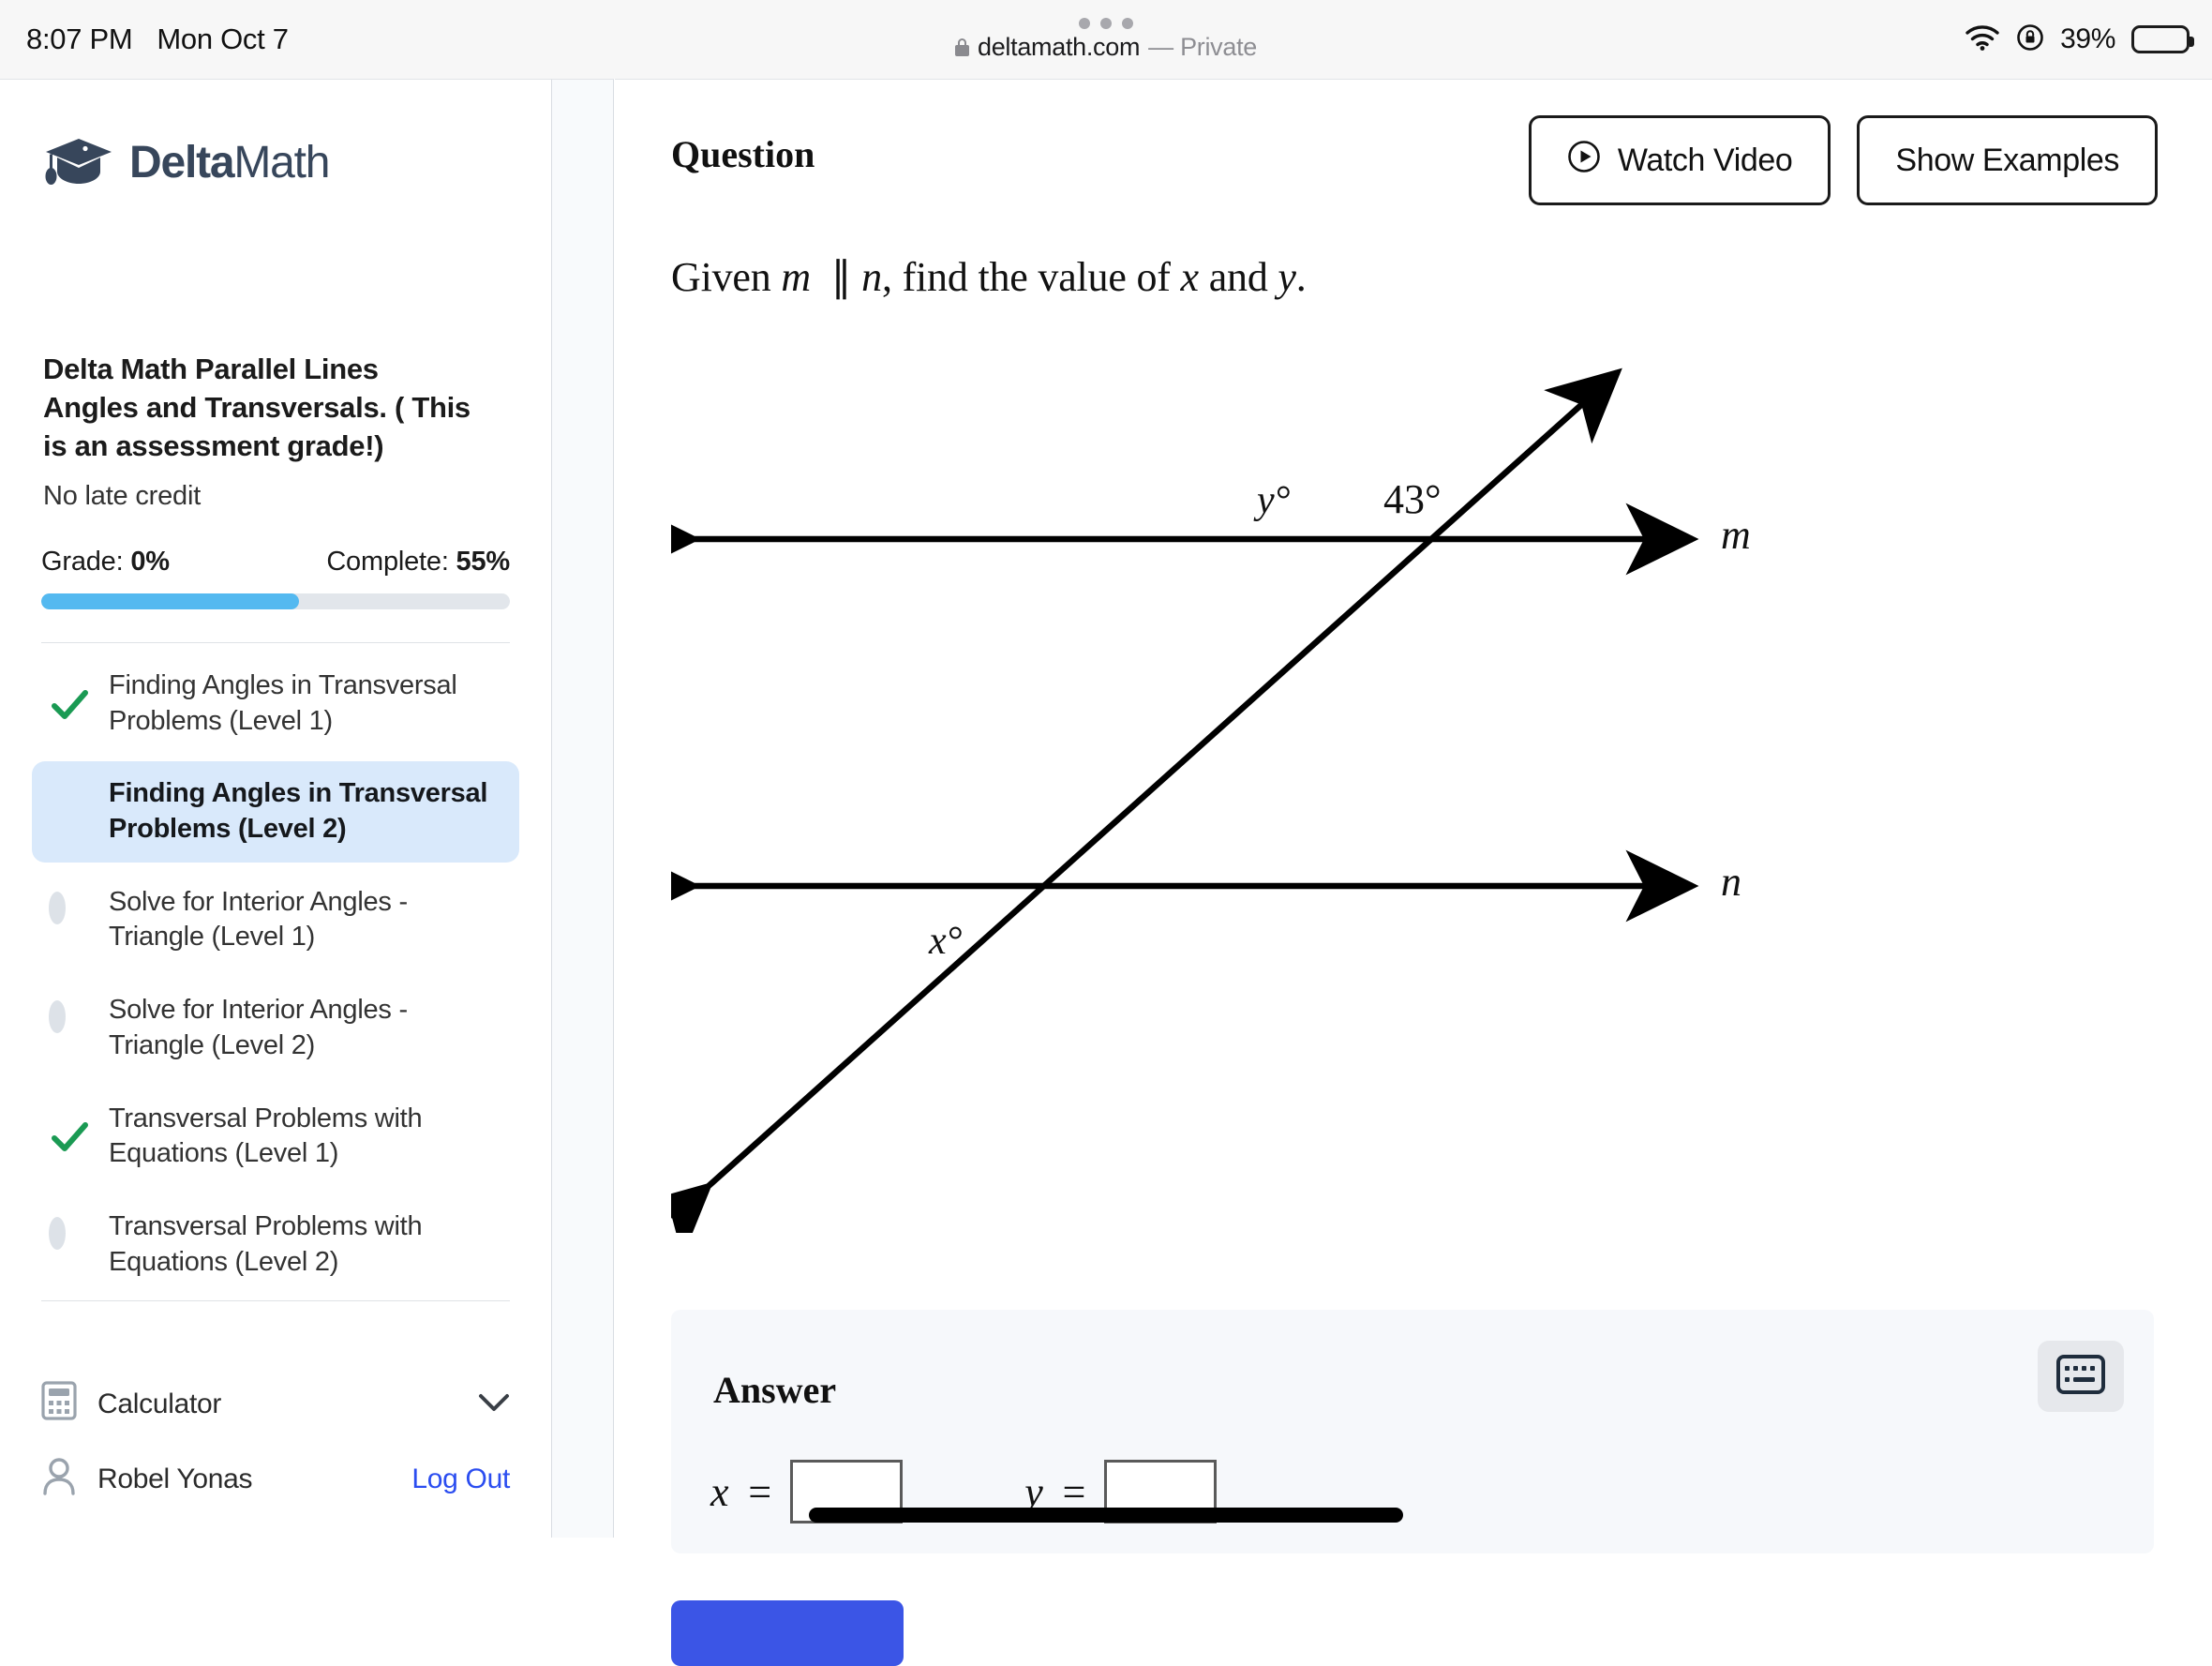  Describe the element at coordinates (796, 277) in the screenshot. I see `prompt-var-m: m` at that location.